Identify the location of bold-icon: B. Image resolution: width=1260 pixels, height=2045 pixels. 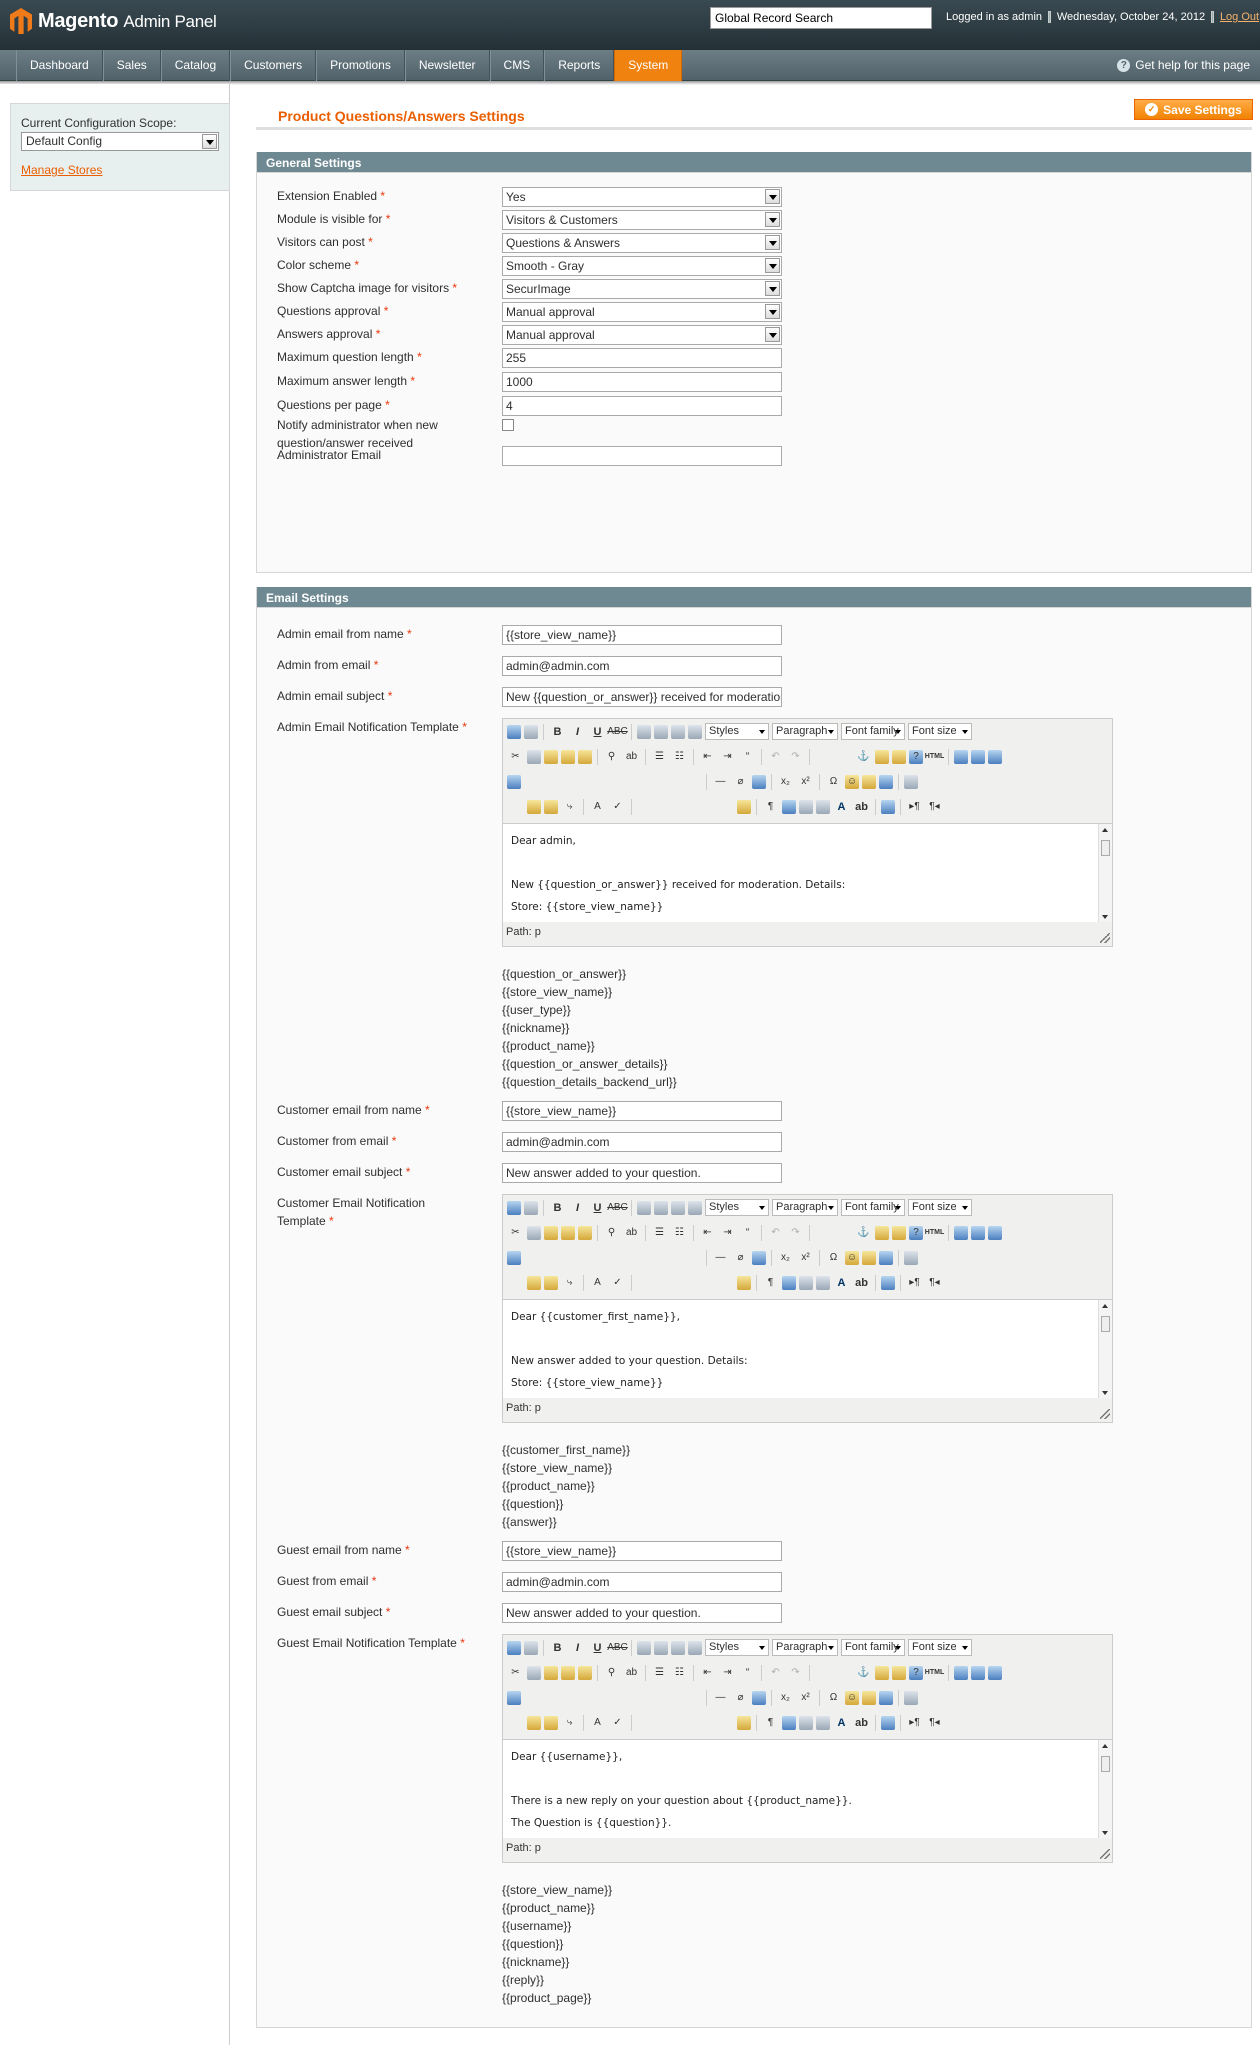
(557, 1207).